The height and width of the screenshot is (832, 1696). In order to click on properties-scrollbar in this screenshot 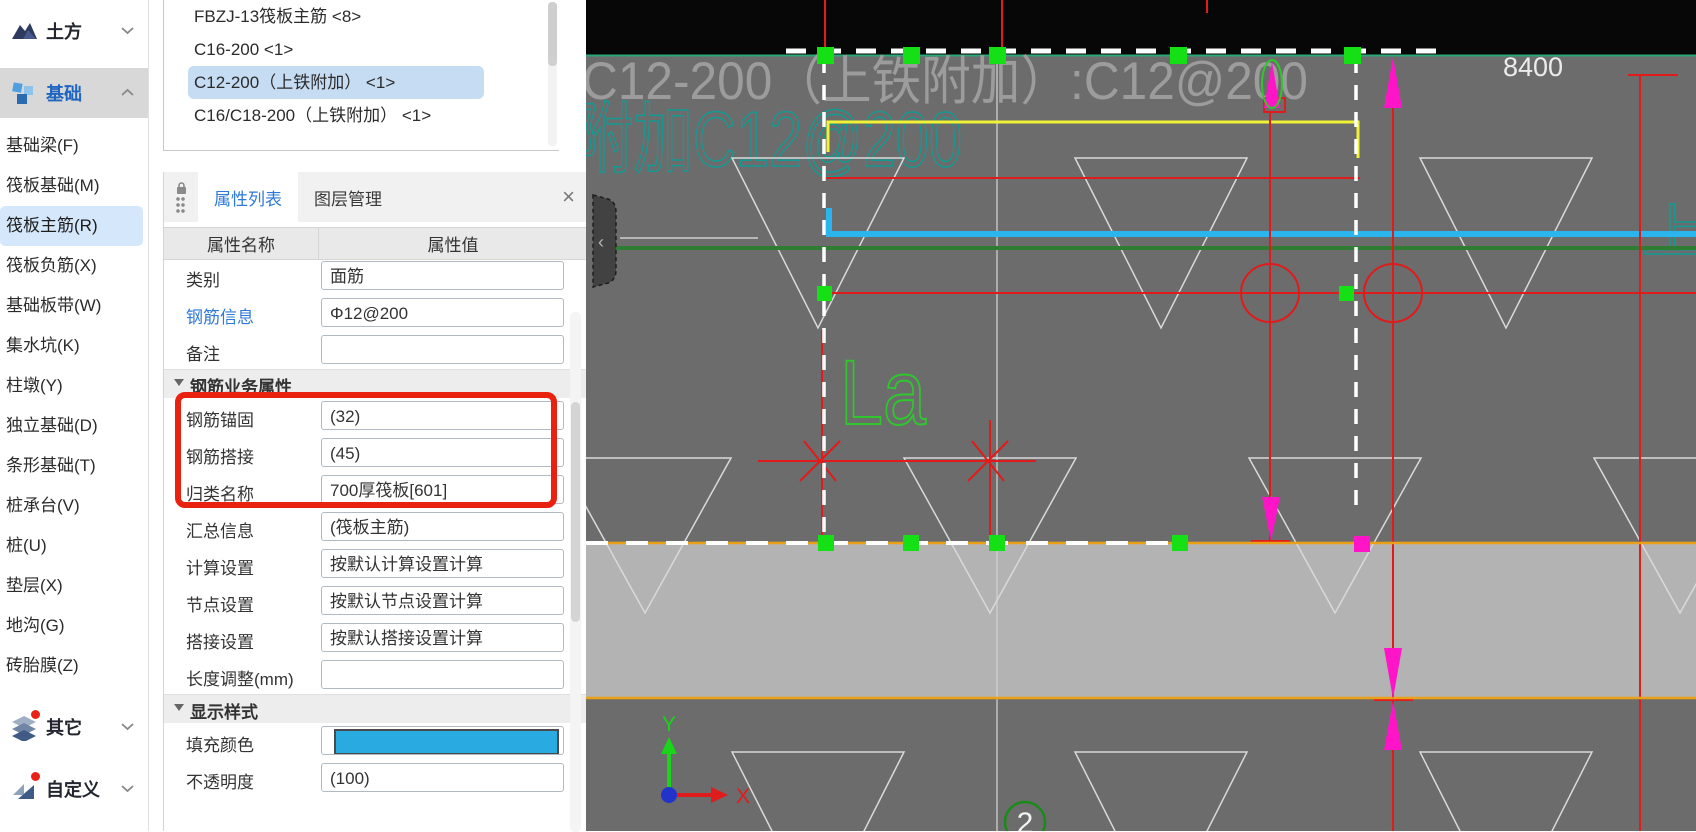, I will do `click(575, 572)`.